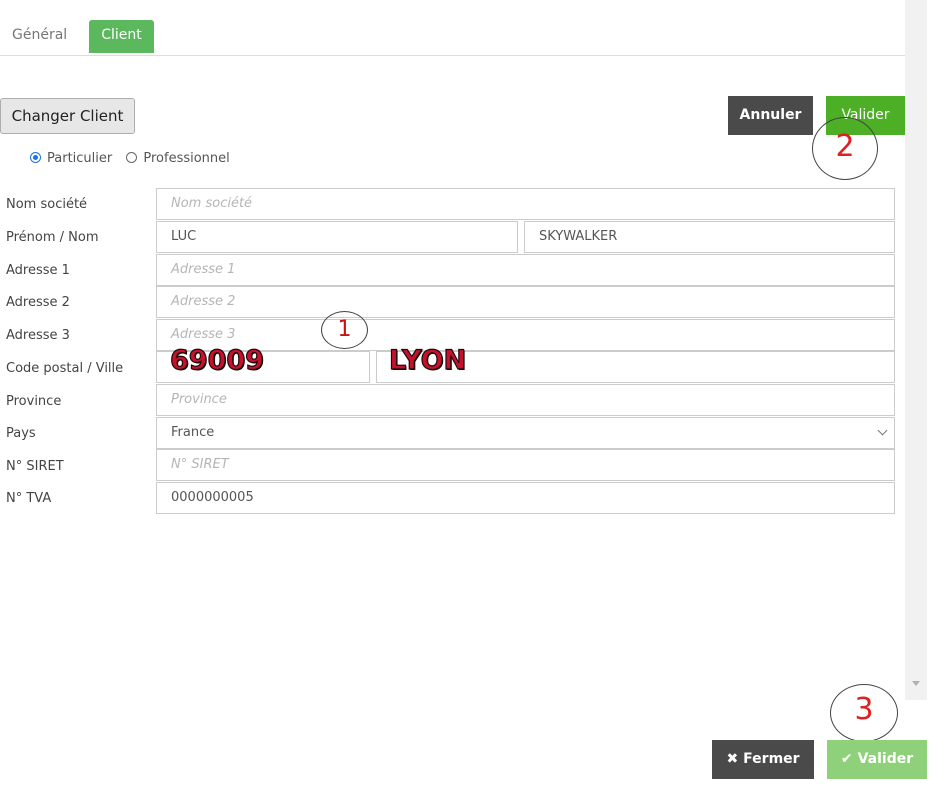  I want to click on footer-validate-button: ✔ Valider, so click(877, 759).